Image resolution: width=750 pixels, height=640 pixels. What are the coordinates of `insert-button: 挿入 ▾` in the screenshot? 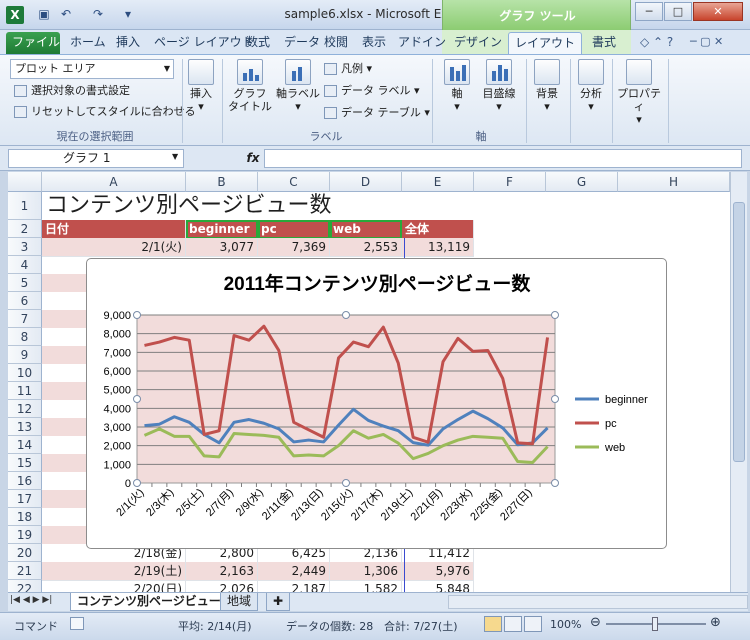 It's located at (201, 86).